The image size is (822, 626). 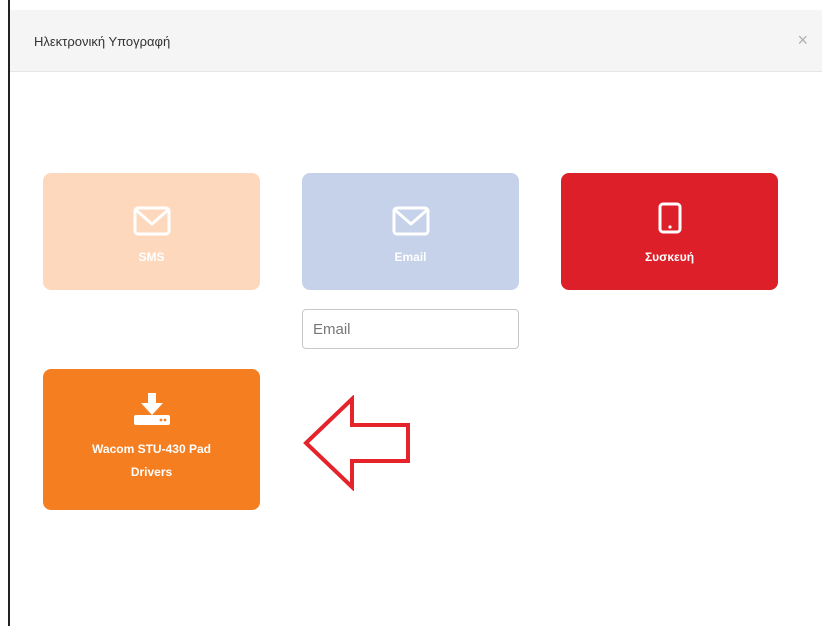 What do you see at coordinates (416, 41) in the screenshot?
I see `modal-header: Ηλεκτρονική Υπογραφή ×` at bounding box center [416, 41].